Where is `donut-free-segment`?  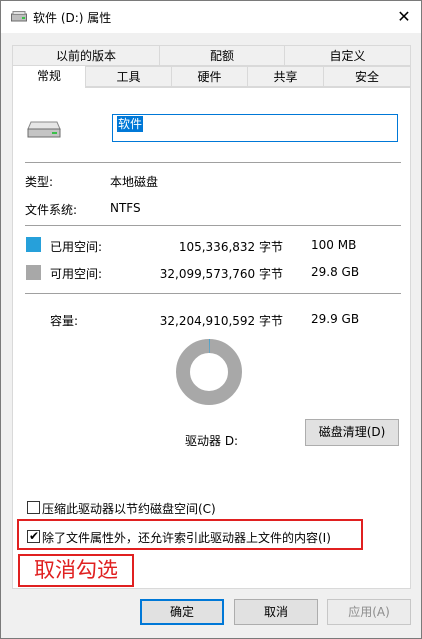 donut-free-segment is located at coordinates (209, 372).